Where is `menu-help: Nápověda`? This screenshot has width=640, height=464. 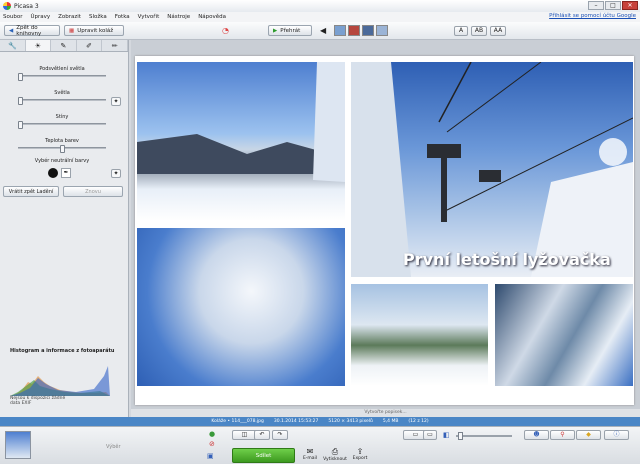 menu-help: Nápověda is located at coordinates (212, 17).